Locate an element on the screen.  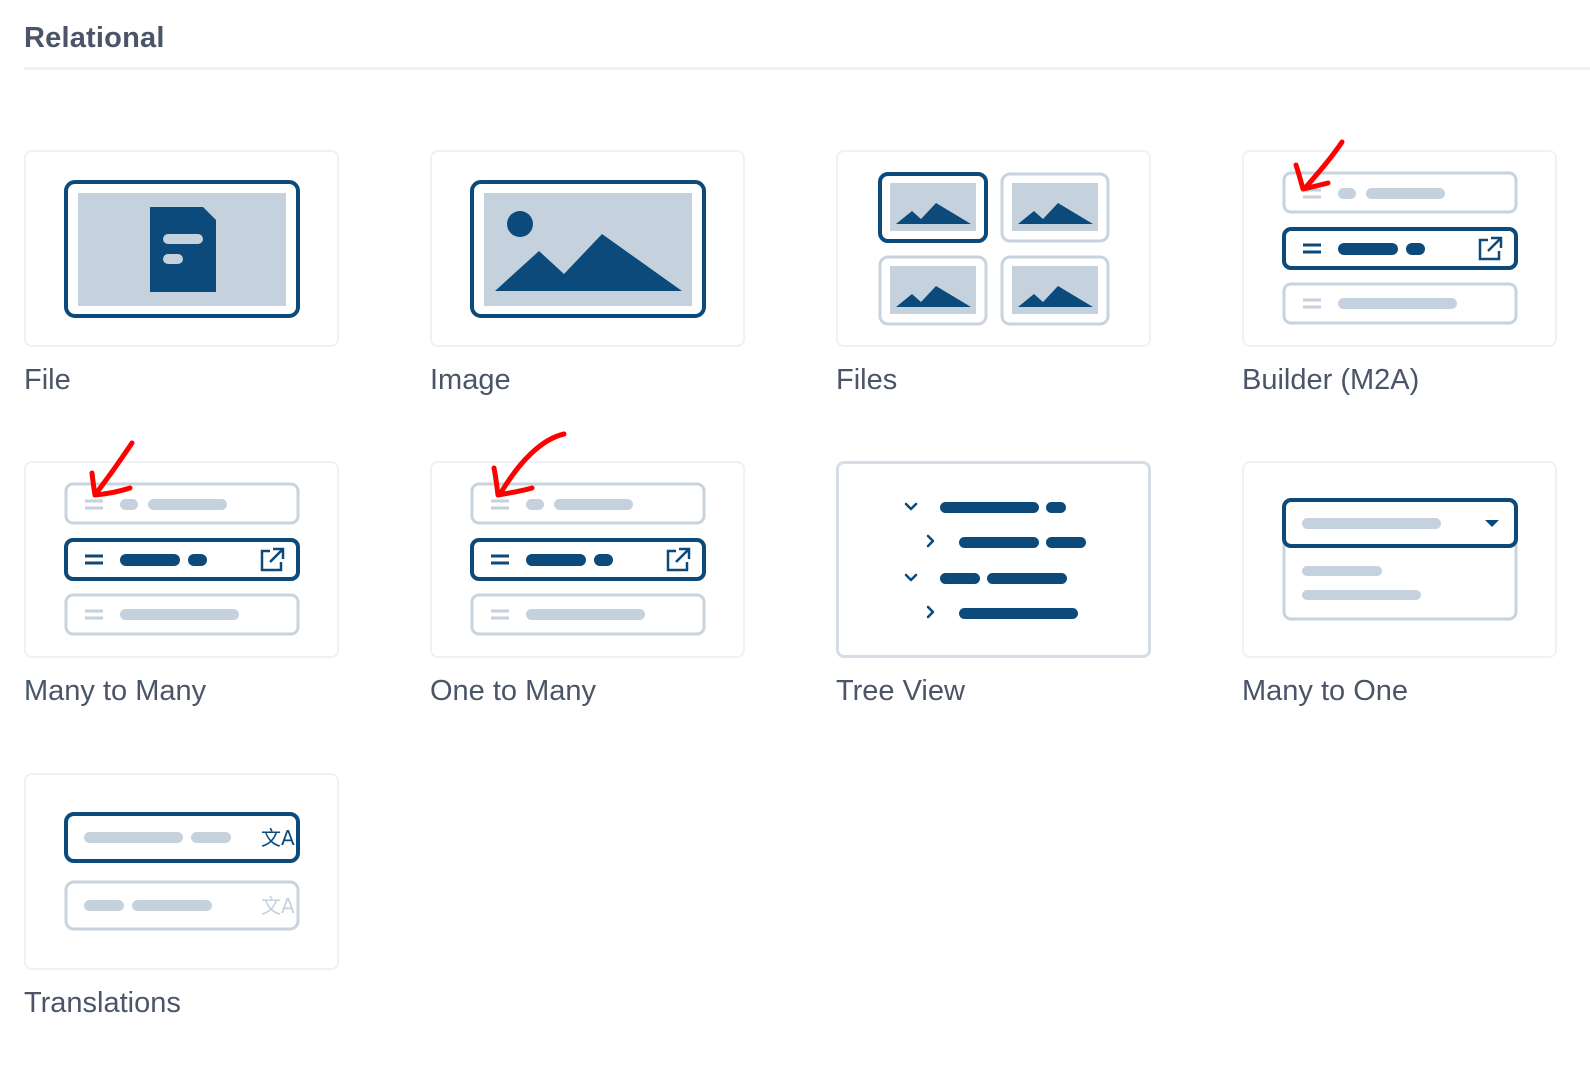
file-icon is located at coordinates (182, 249).